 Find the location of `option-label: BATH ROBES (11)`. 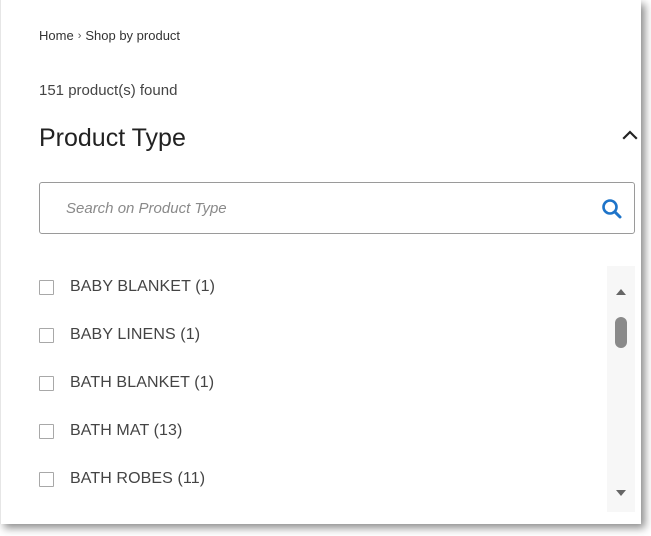

option-label: BATH ROBES (11) is located at coordinates (138, 478).